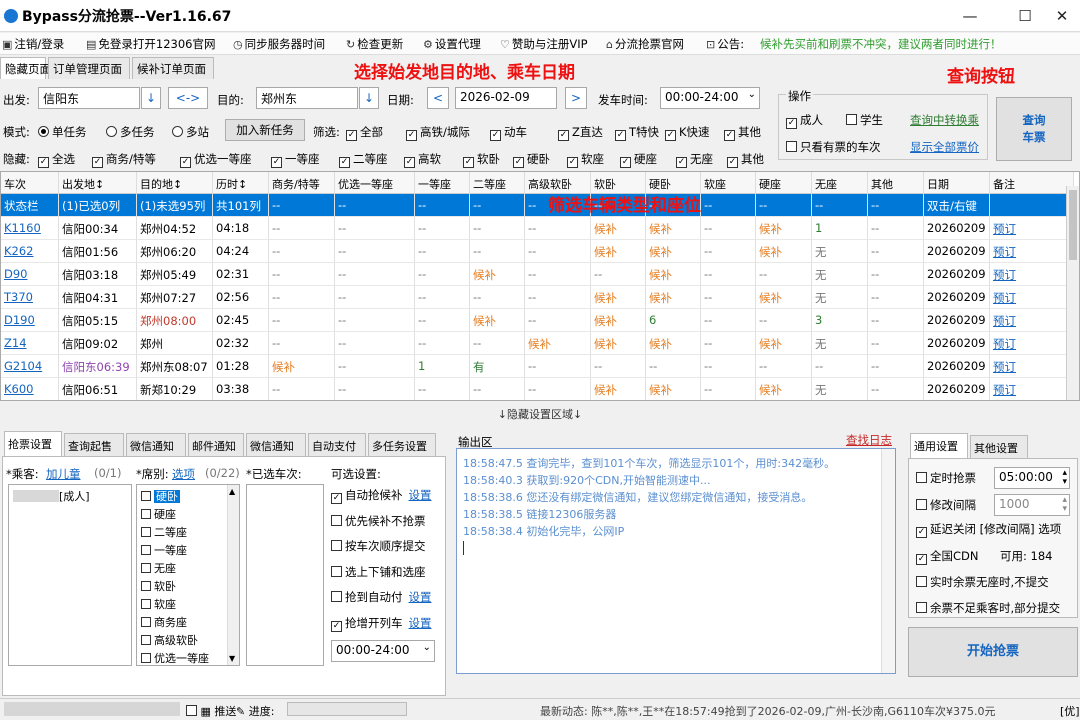  Describe the element at coordinates (265, 130) in the screenshot. I see `add-task-button: 加入新任务` at that location.